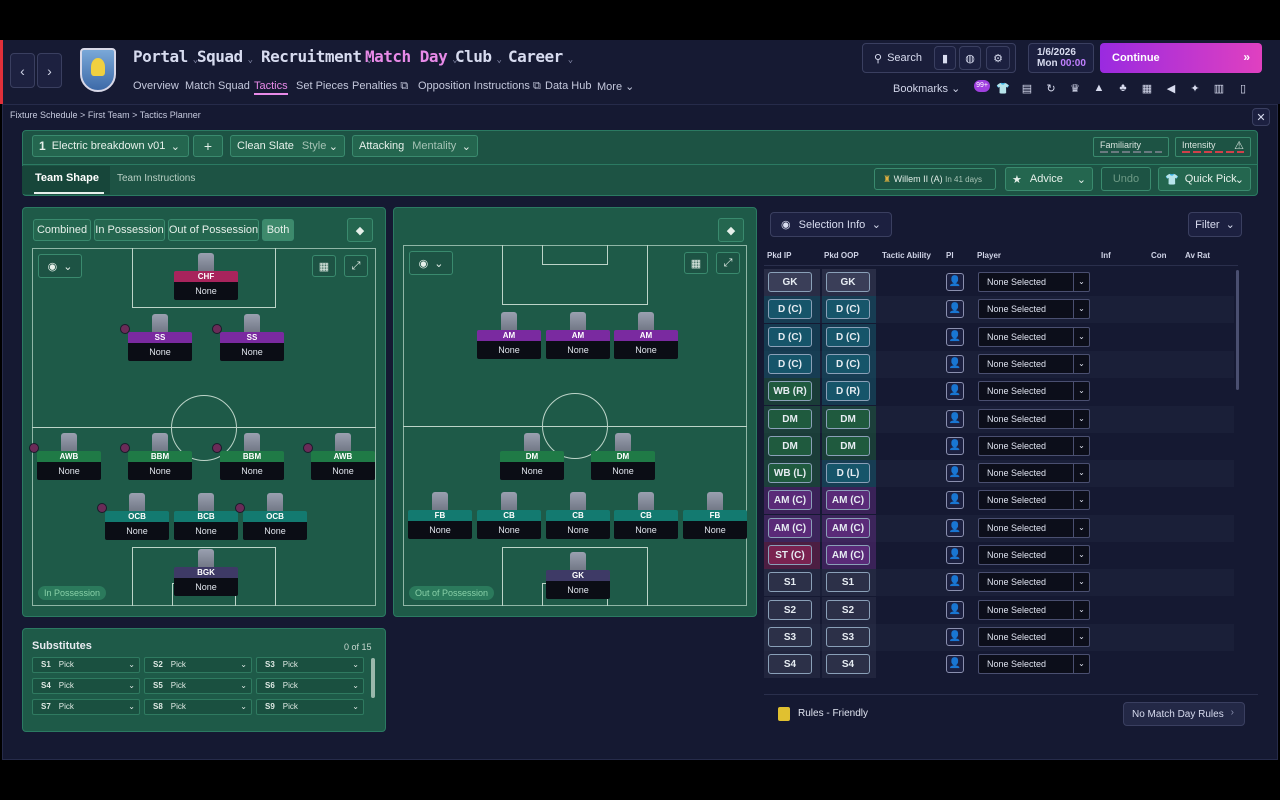  I want to click on pitch-options-button-oop: ◆, so click(731, 230).